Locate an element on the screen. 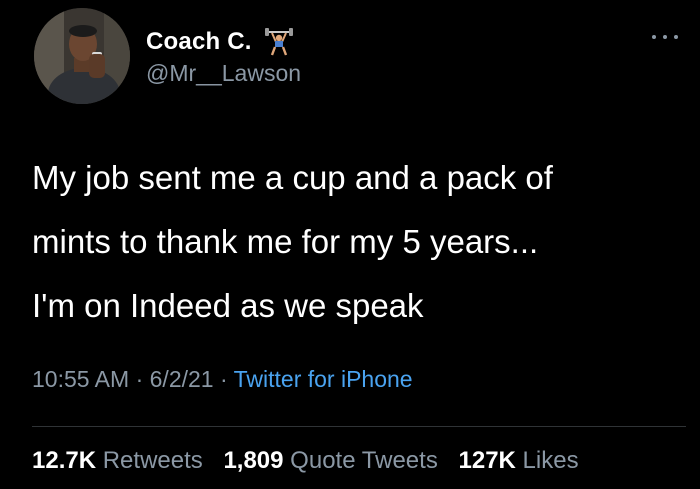 This screenshot has height=489, width=700. display-name-row: Coach C. is located at coordinates (220, 42).